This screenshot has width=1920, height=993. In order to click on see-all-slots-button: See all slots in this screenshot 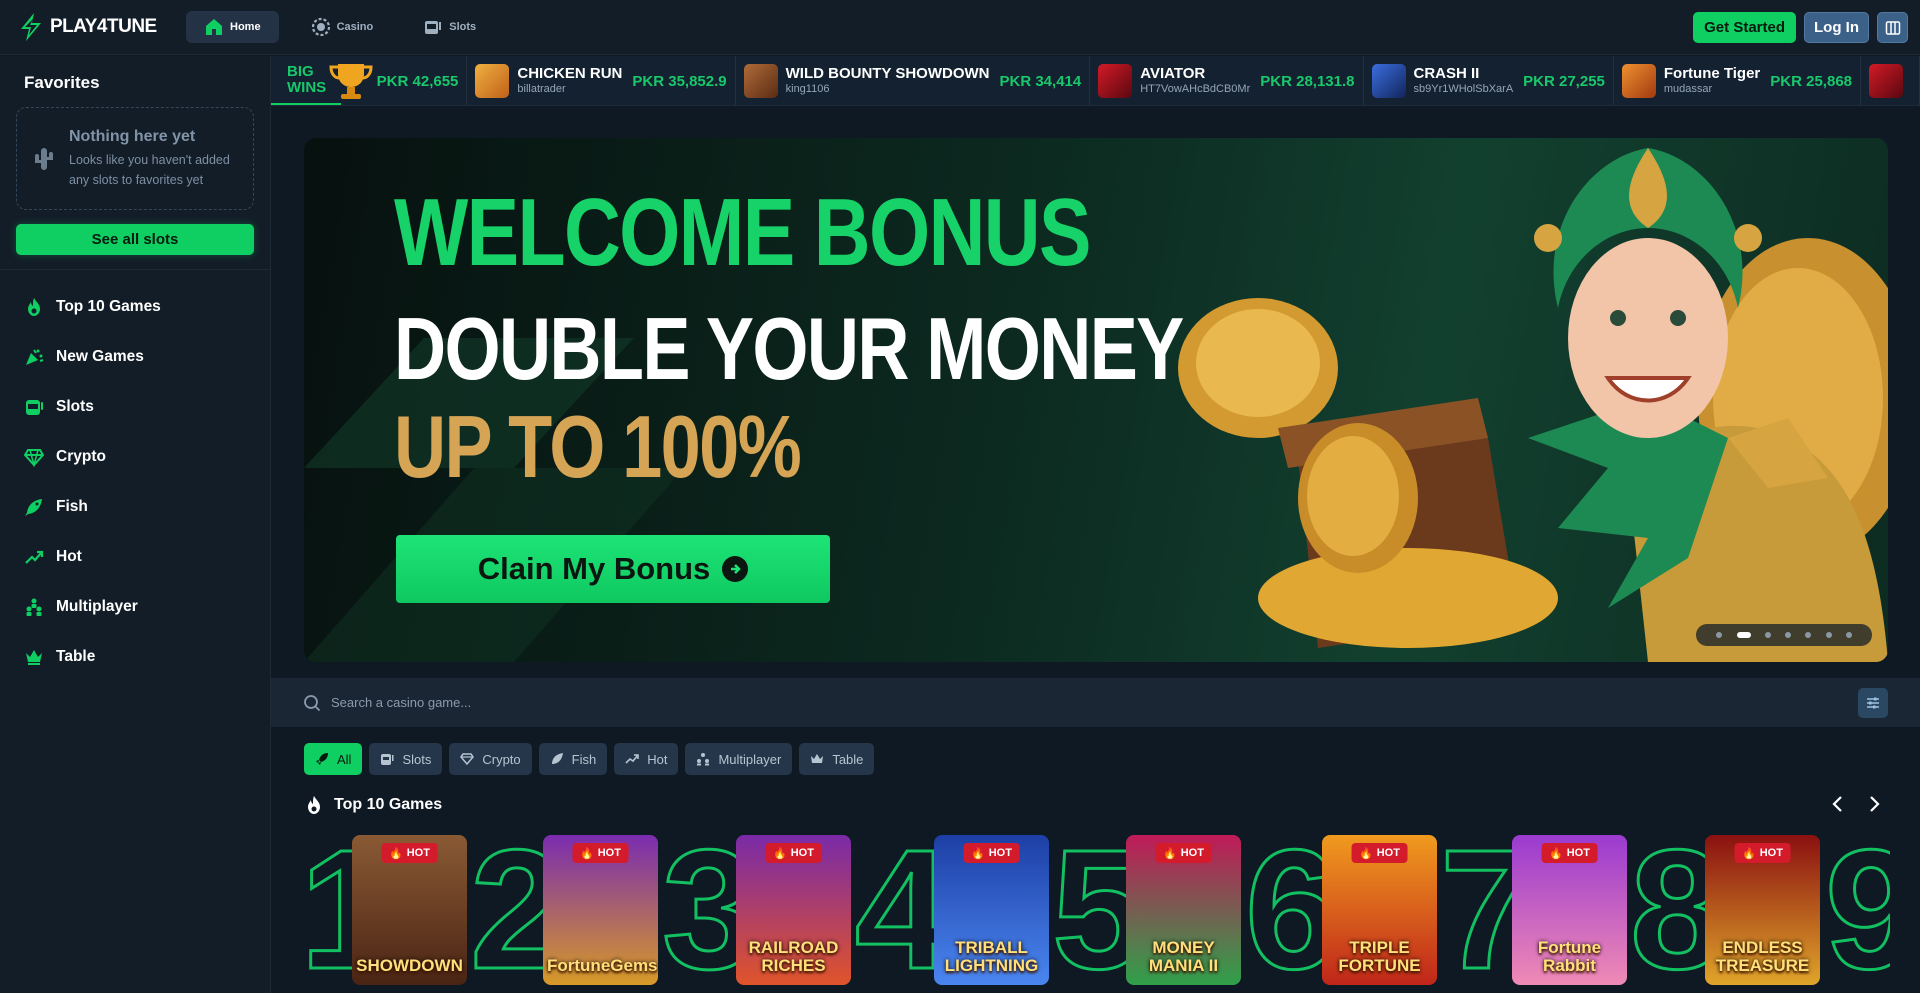, I will do `click(135, 239)`.